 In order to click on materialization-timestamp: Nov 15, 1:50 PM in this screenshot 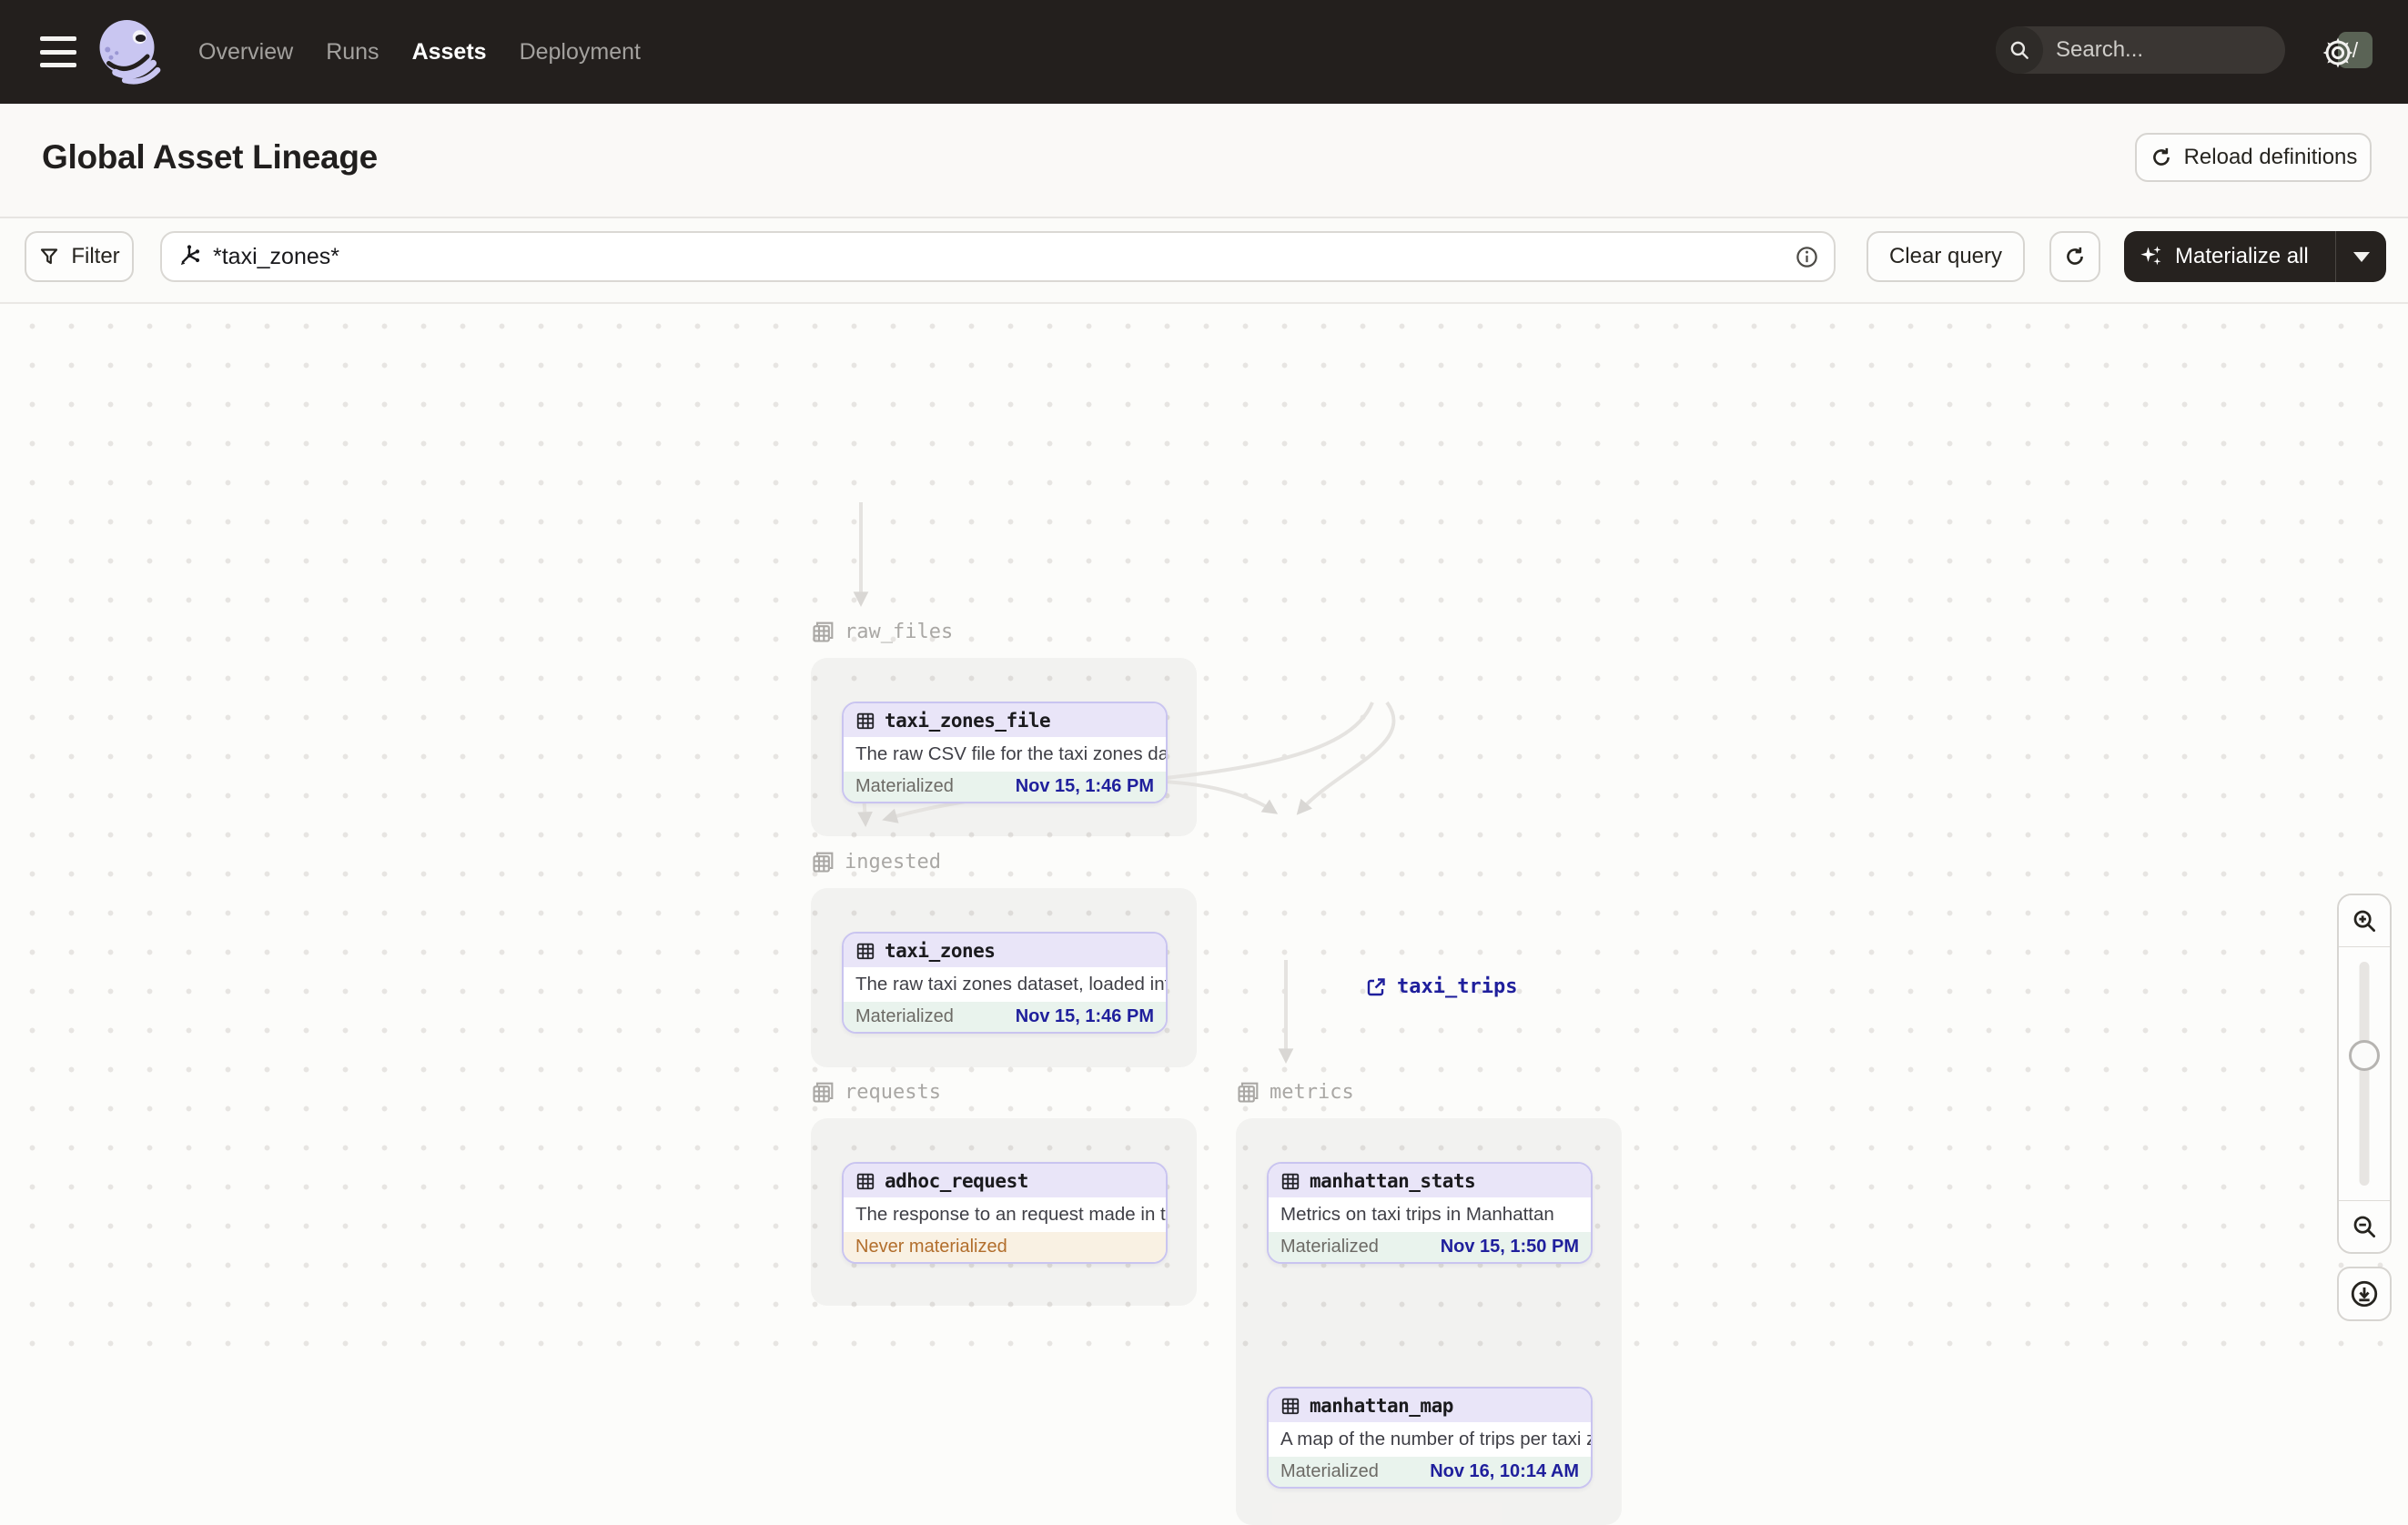, I will do `click(1510, 1247)`.